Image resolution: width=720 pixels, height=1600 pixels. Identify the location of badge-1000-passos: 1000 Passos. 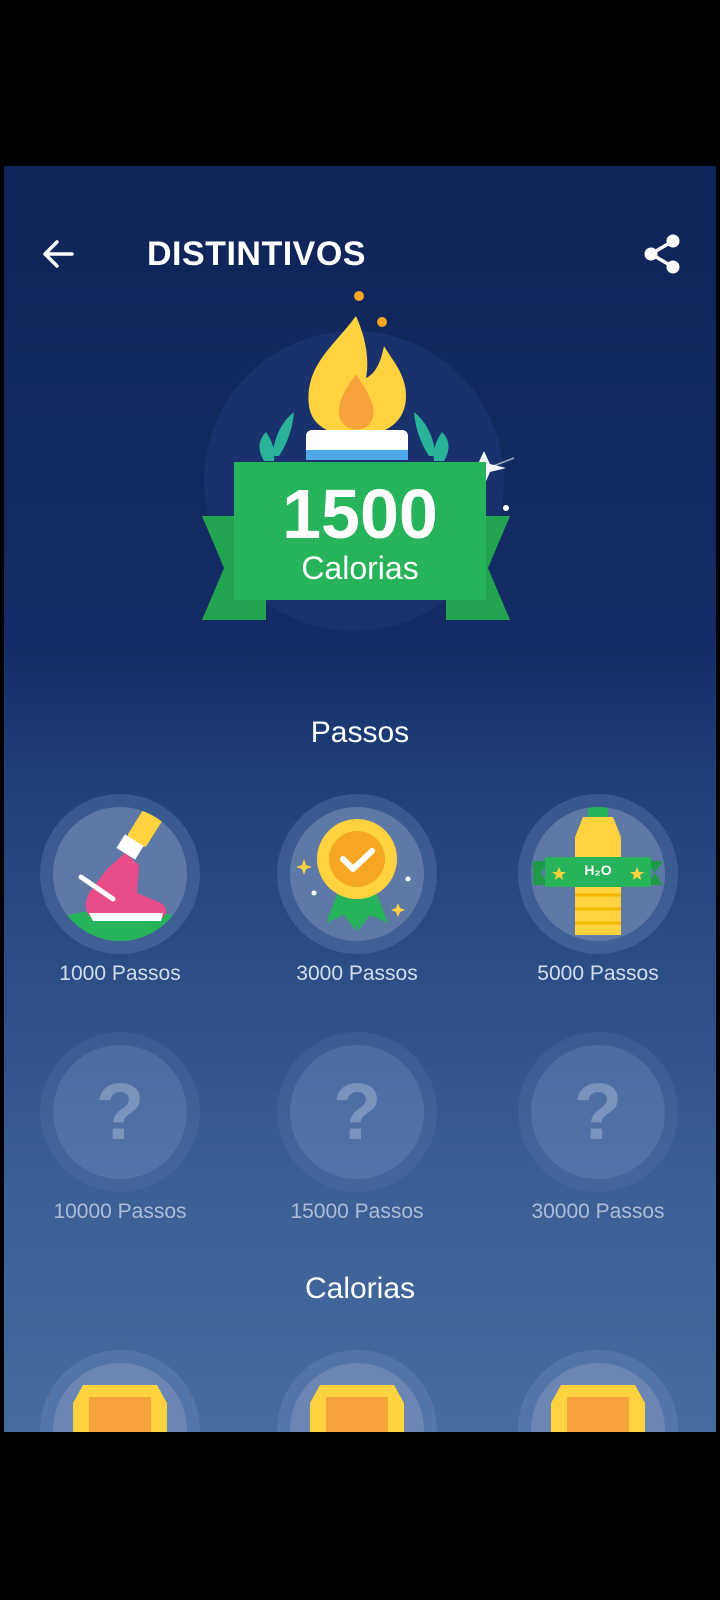
(122, 899).